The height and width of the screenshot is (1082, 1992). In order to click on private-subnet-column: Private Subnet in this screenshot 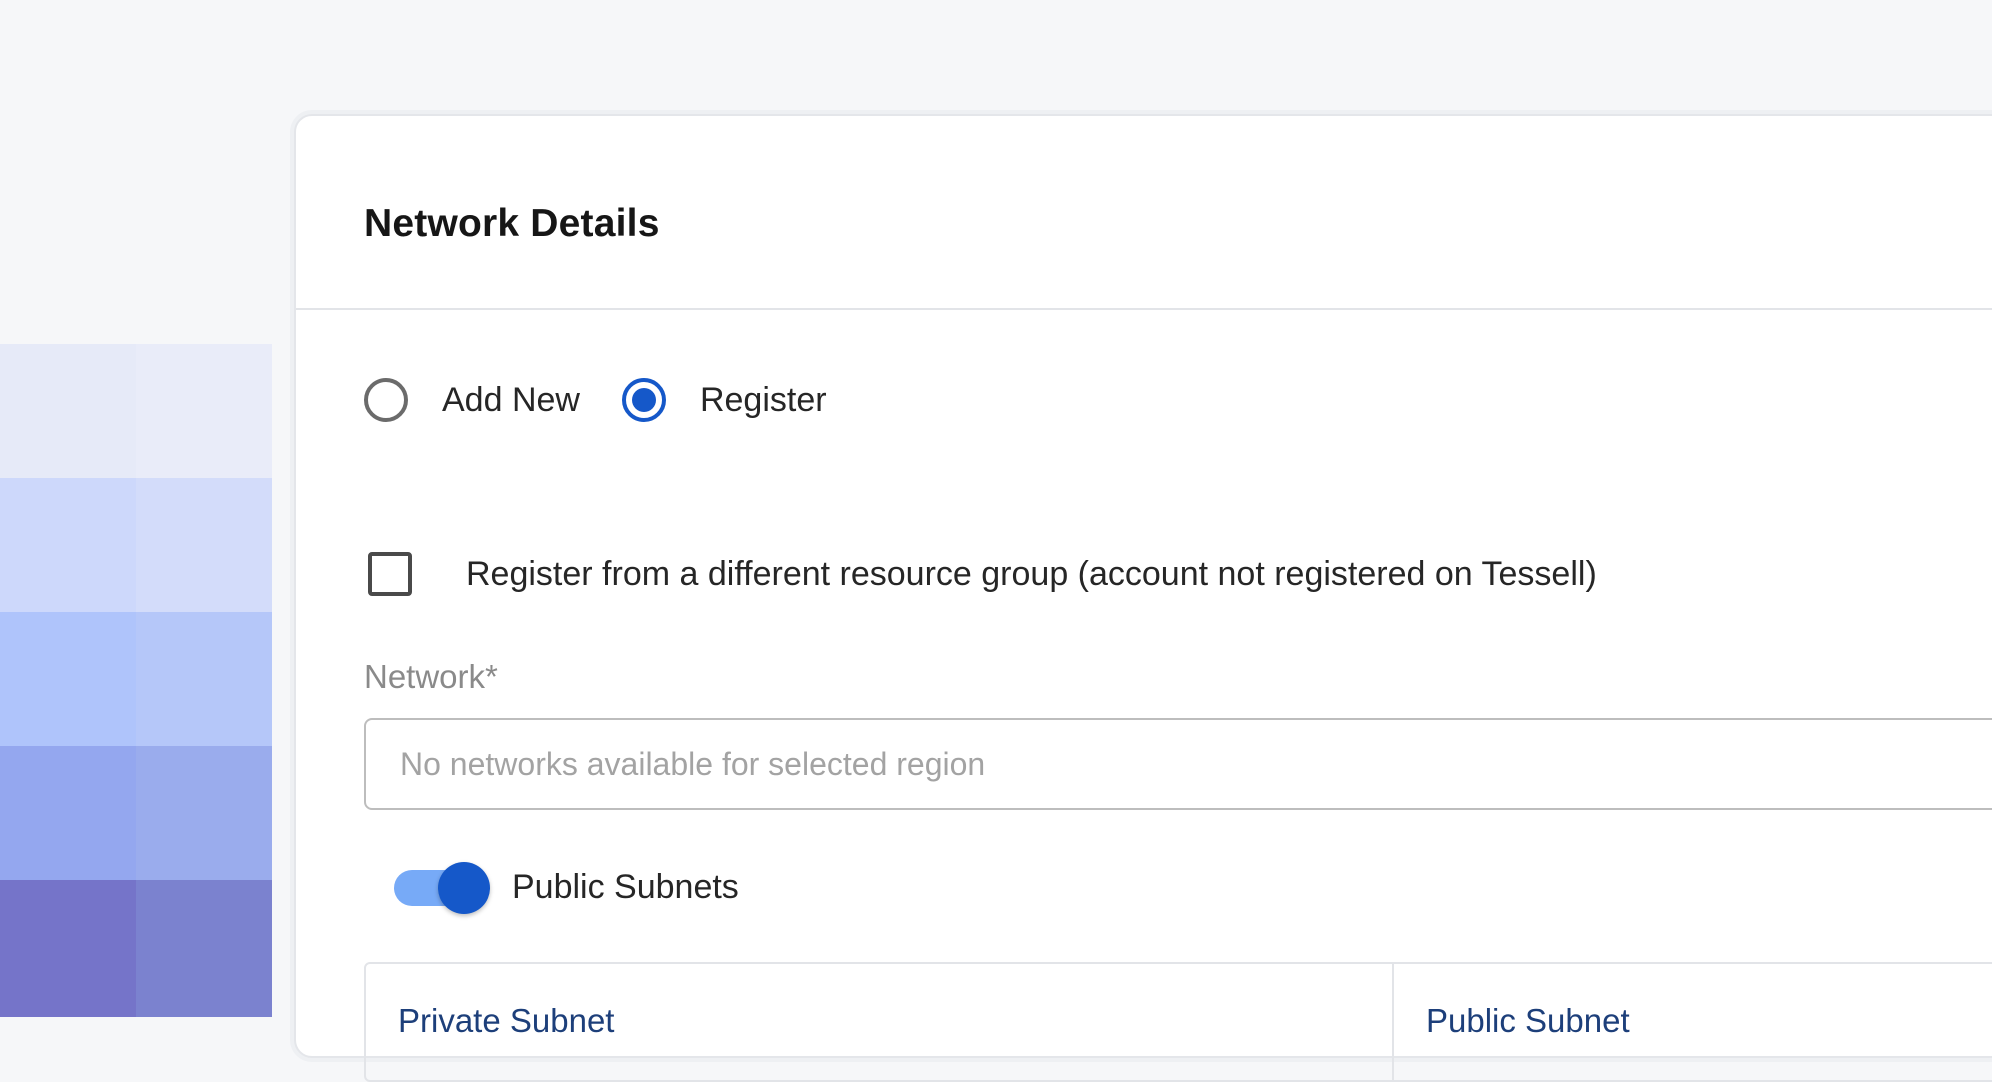, I will do `click(880, 1022)`.